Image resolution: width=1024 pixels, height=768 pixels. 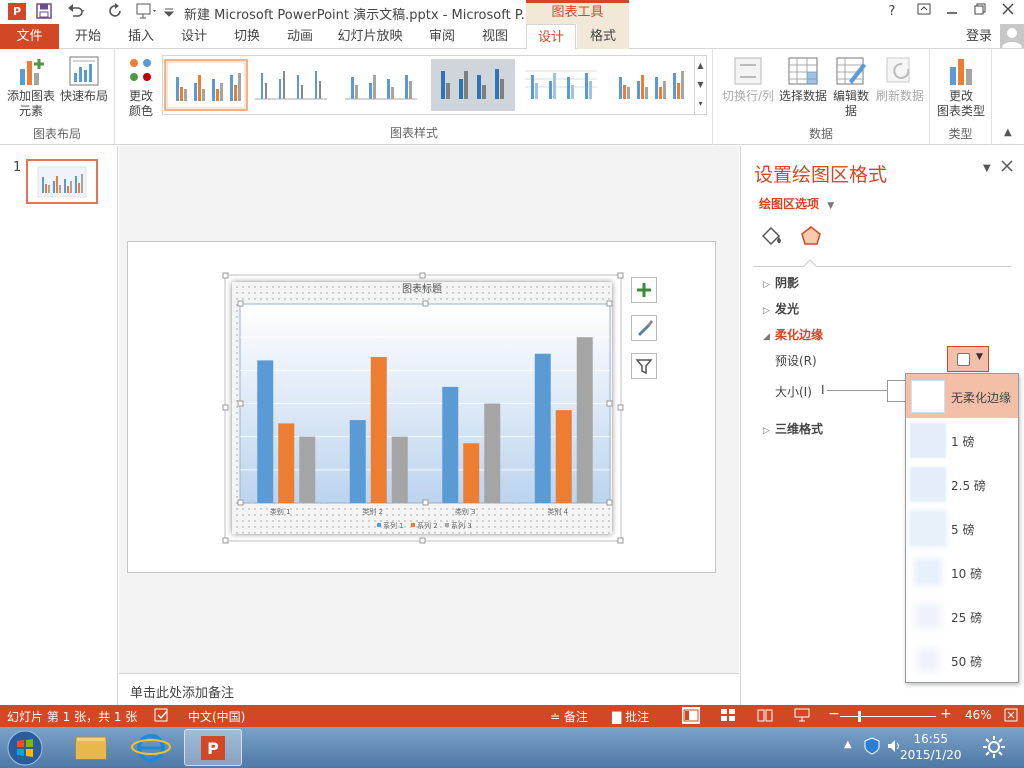 I want to click on gallery-more-icon: ▾, so click(x=700, y=104).